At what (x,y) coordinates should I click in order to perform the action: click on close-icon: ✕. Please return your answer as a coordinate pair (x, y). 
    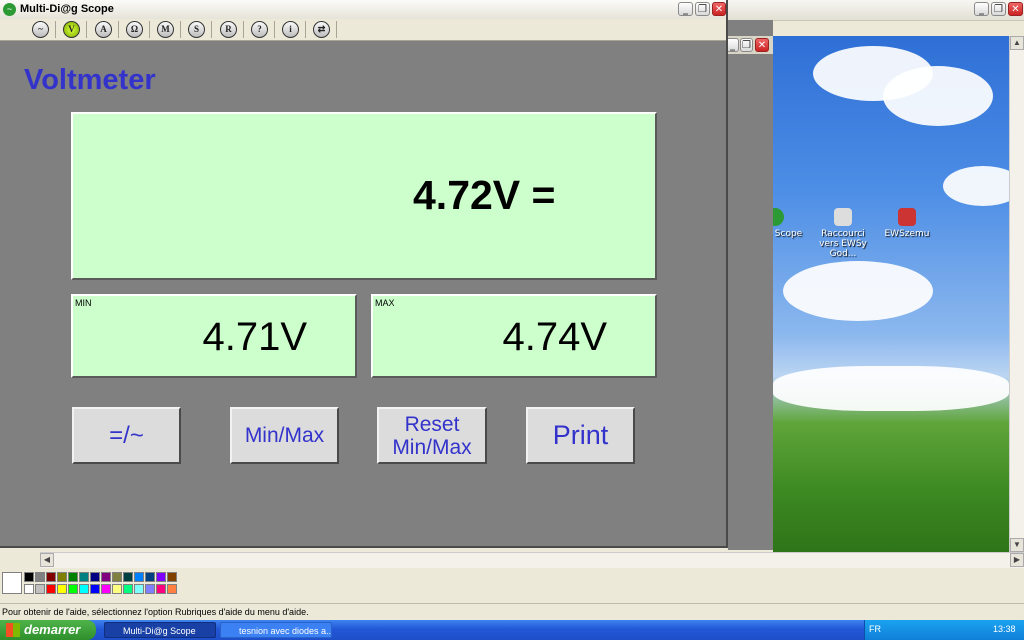
    Looking at the image, I should click on (1015, 9).